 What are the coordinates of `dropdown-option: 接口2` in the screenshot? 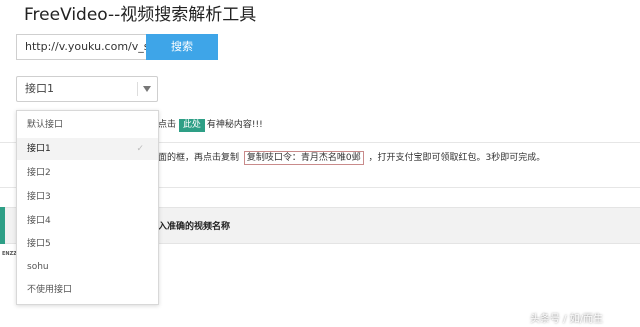 It's located at (87, 173).